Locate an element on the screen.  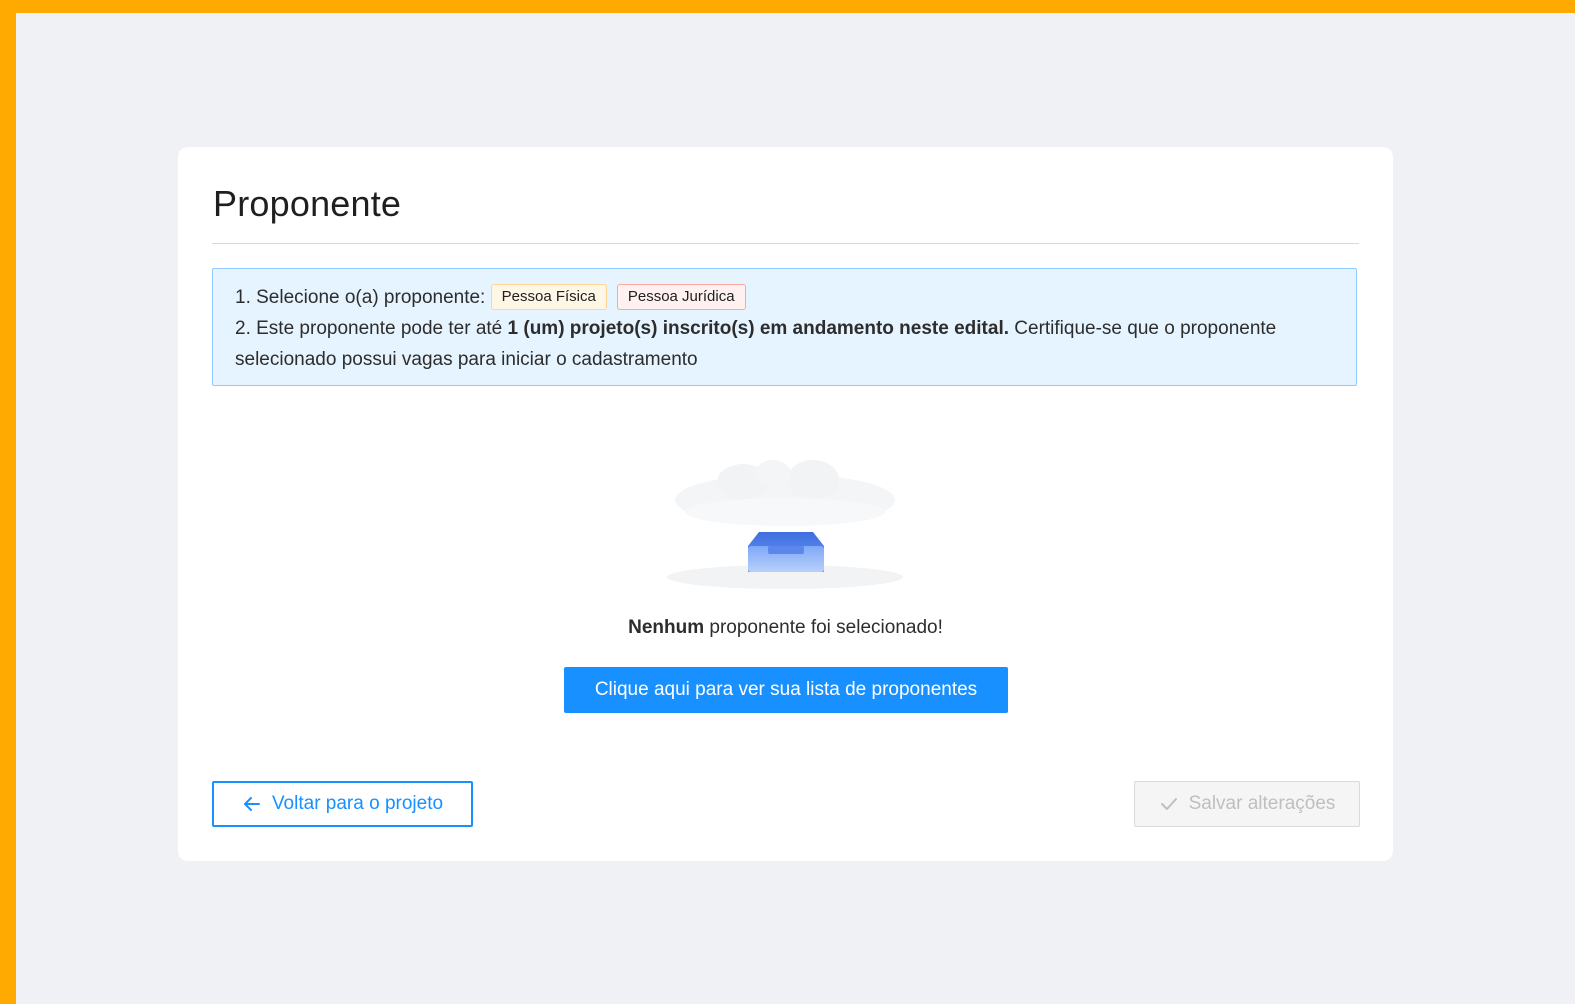
check-icon is located at coordinates (1169, 804).